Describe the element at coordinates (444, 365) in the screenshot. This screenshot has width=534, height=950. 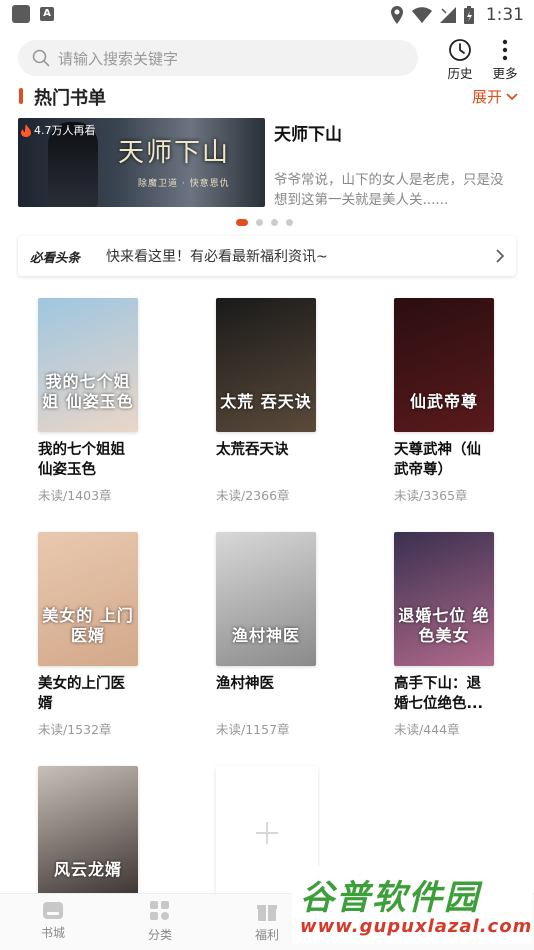
I see `book-cover: 仙武帝尊` at that location.